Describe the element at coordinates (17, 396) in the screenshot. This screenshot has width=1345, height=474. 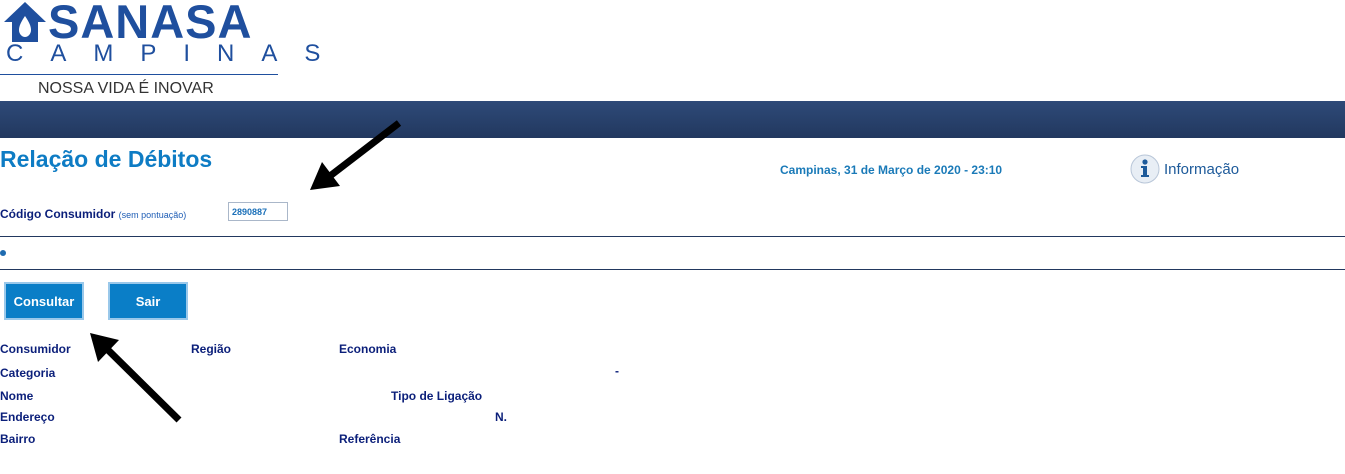
I see `name-label: Nome` at that location.